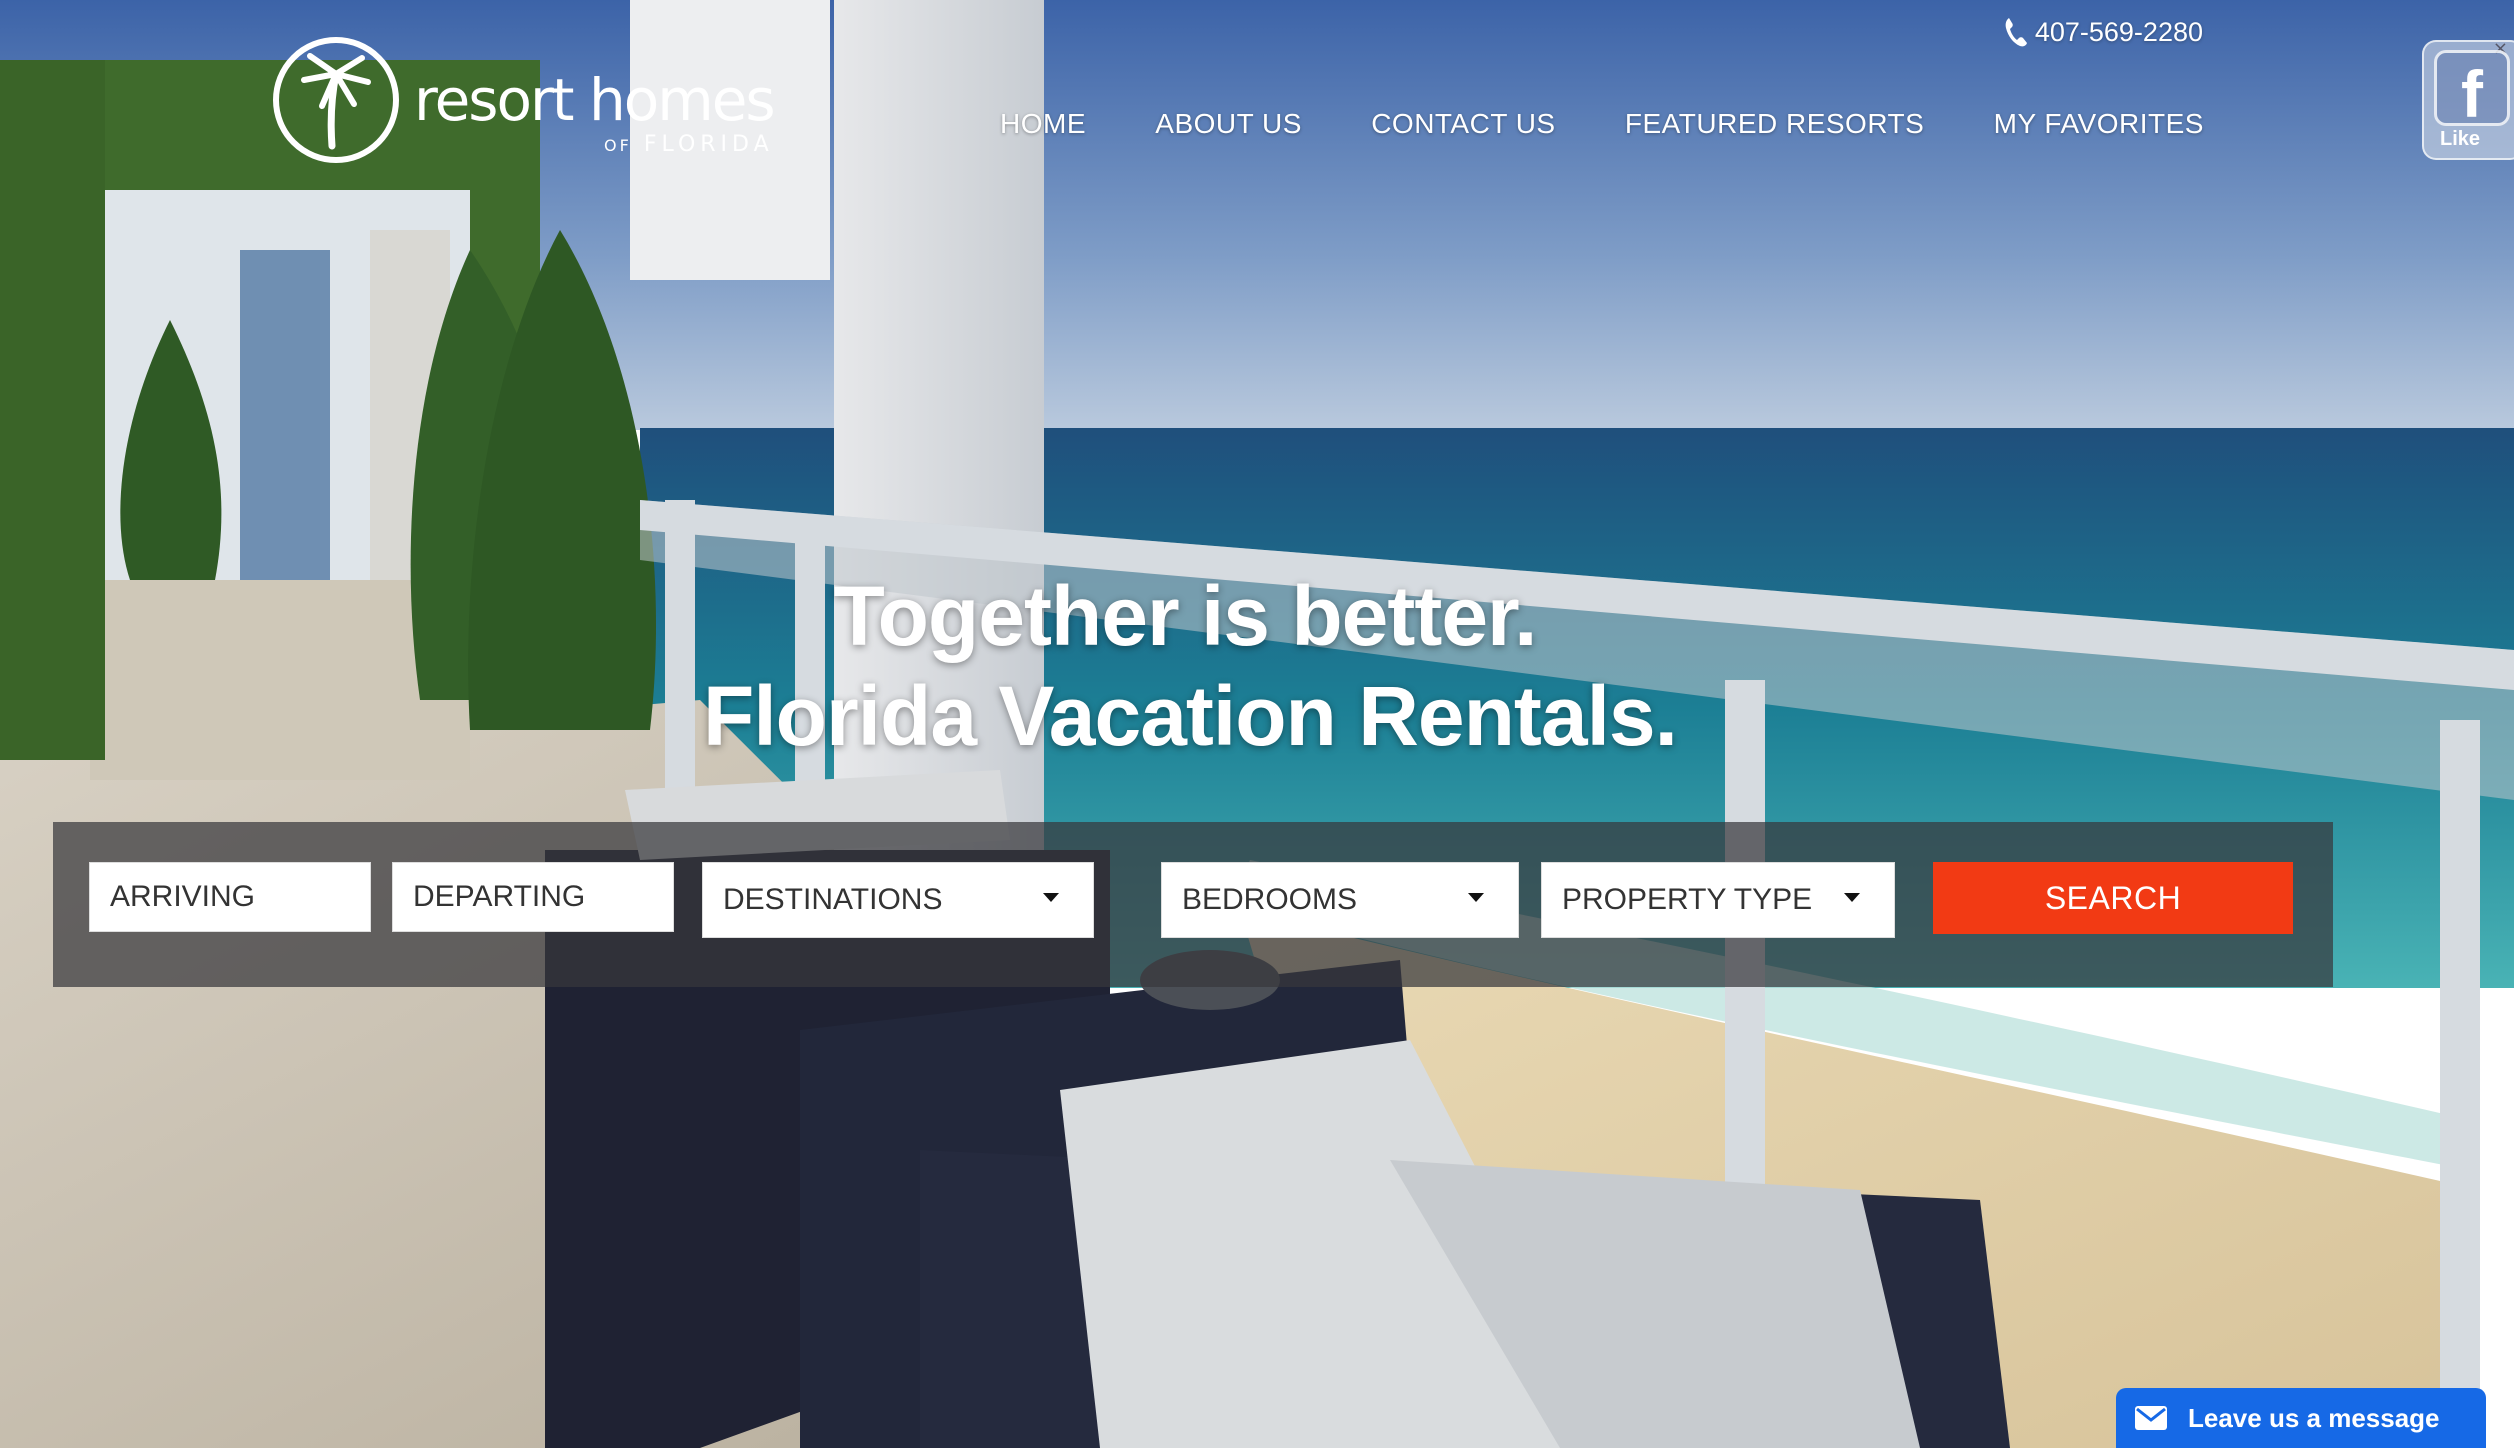 This screenshot has height=1448, width=2514. I want to click on nav-featured-resorts: FEATURED RESORTS, so click(1774, 124).